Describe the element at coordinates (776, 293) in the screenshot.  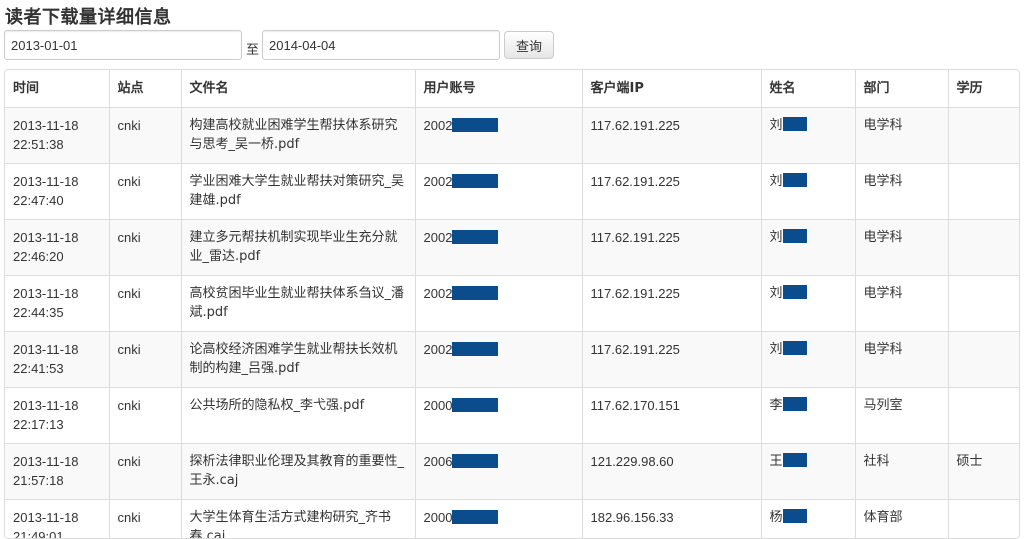
I see `row-name: 刘` at that location.